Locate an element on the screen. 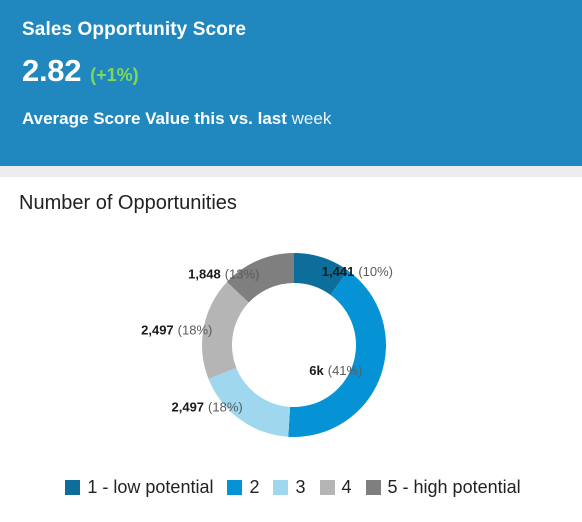  legend-item: 3 is located at coordinates (289, 487).